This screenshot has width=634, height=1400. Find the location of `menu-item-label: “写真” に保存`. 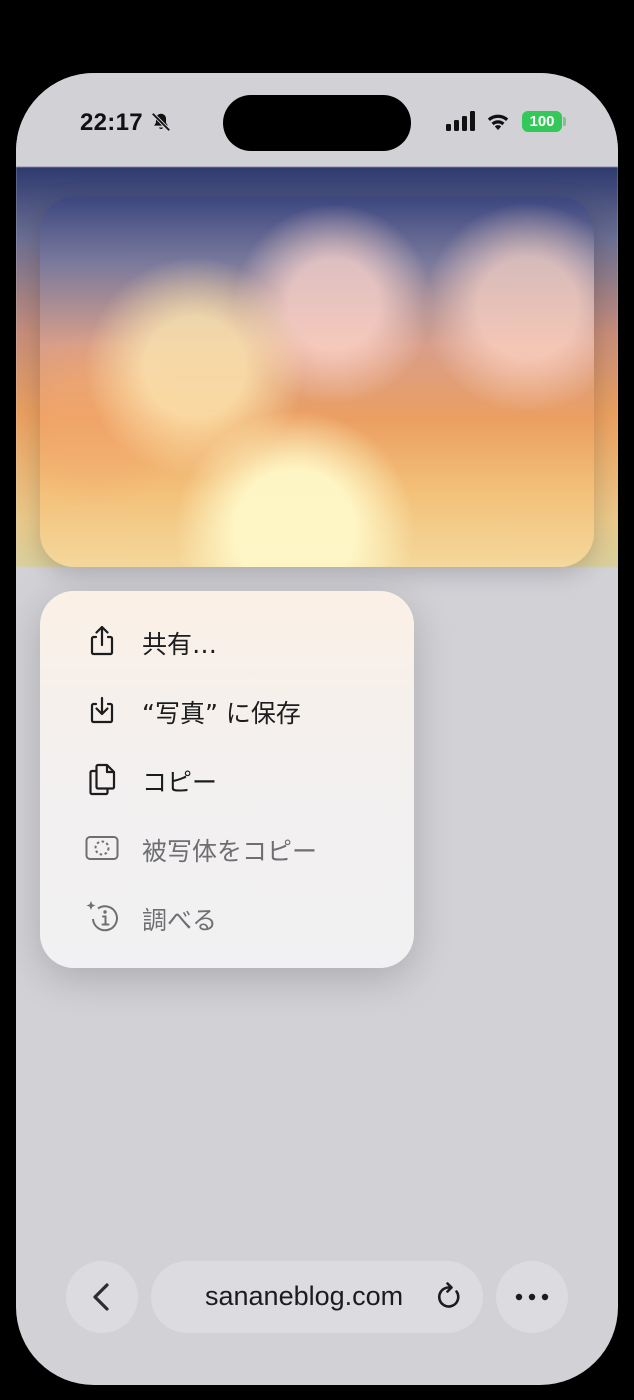

menu-item-label: “写真” に保存 is located at coordinates (221, 713).